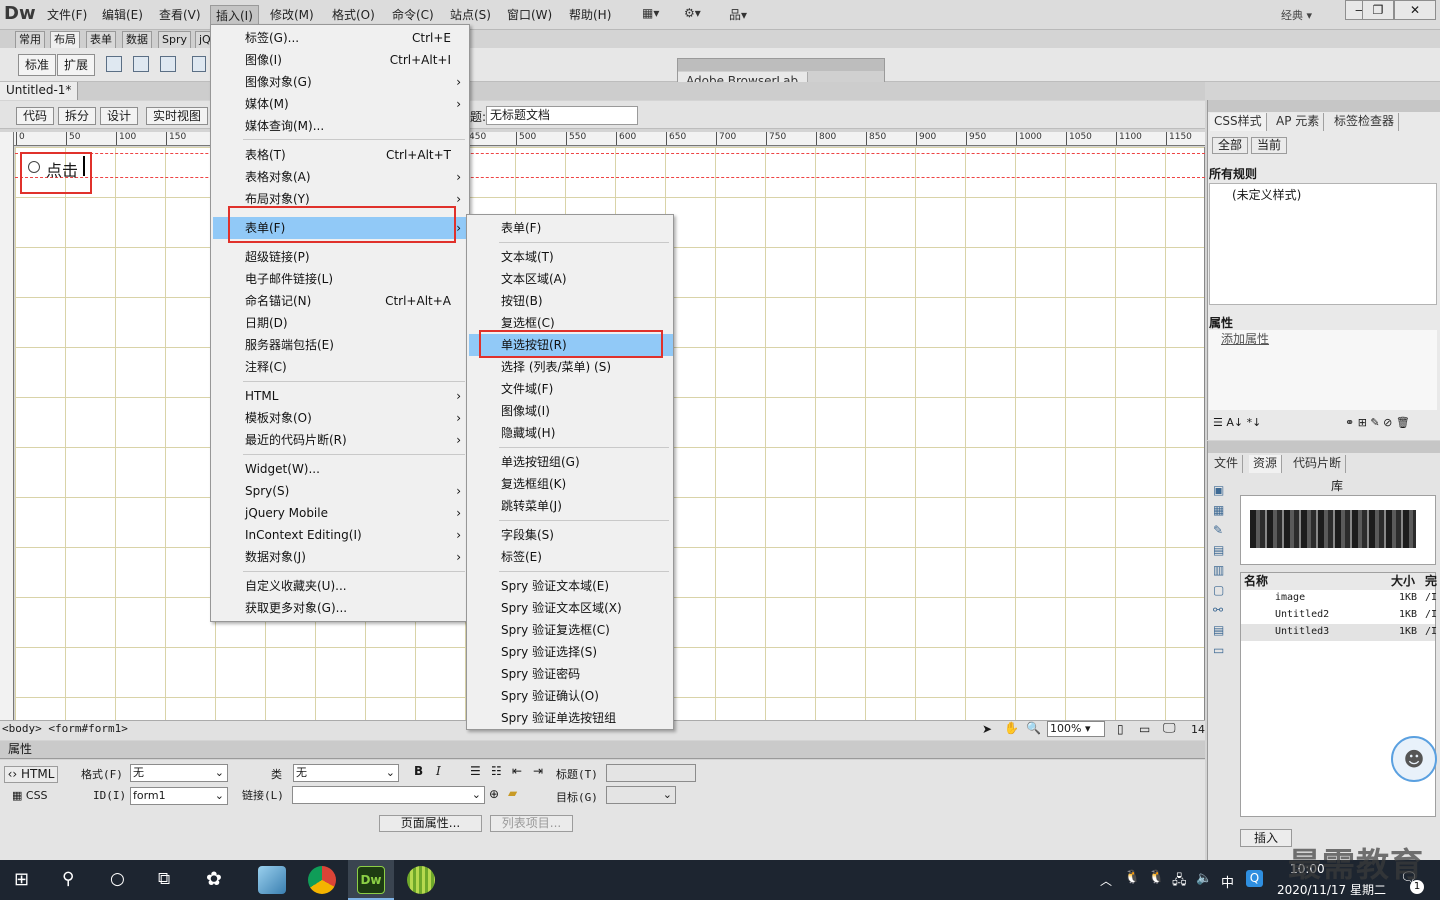  Describe the element at coordinates (180, 15) in the screenshot. I see `menu-view: 查看(V)` at that location.